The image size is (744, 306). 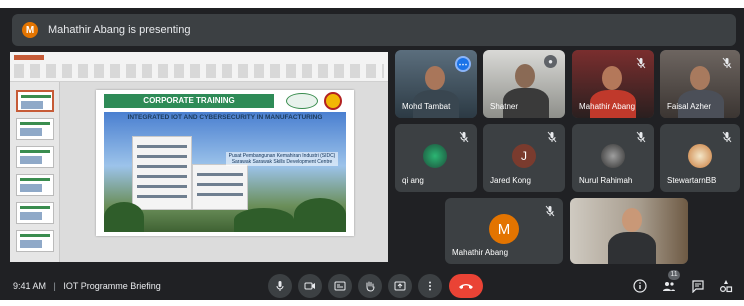 I want to click on participant-avatar: J, so click(x=524, y=156).